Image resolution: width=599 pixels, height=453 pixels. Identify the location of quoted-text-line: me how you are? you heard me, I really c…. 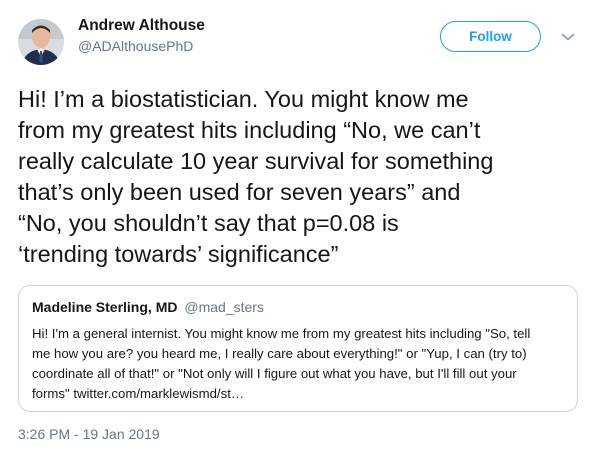
(279, 353).